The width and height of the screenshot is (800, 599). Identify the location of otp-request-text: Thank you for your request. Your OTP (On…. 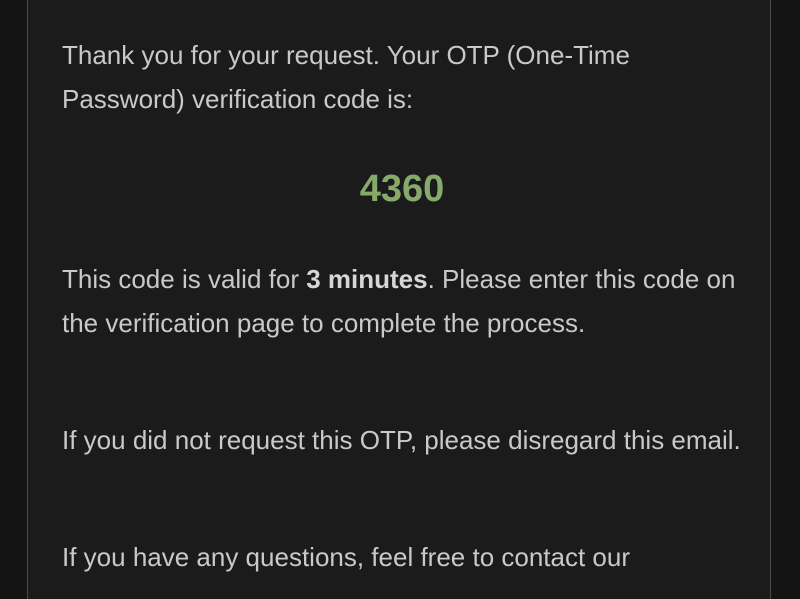
(346, 77).